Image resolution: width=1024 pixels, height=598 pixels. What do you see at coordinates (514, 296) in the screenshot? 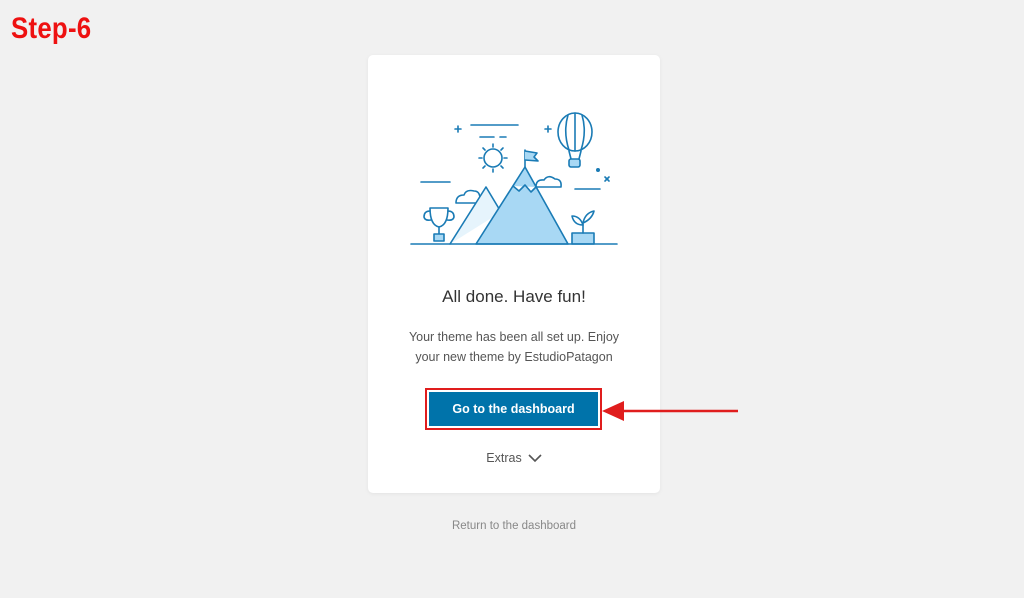
I see `completion-title: All done. Have fun!` at bounding box center [514, 296].